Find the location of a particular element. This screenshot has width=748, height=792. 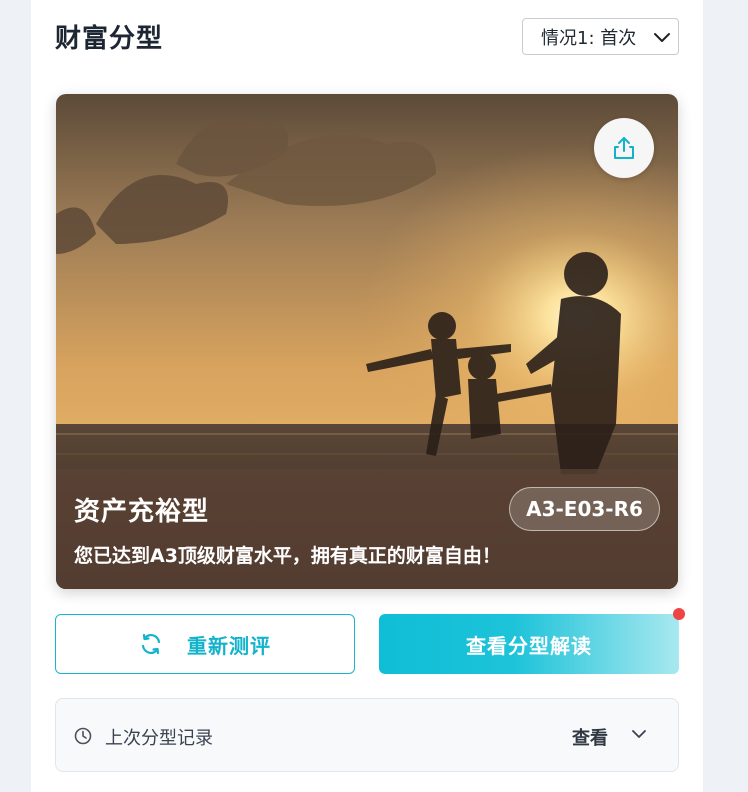

notification-dot is located at coordinates (679, 614).